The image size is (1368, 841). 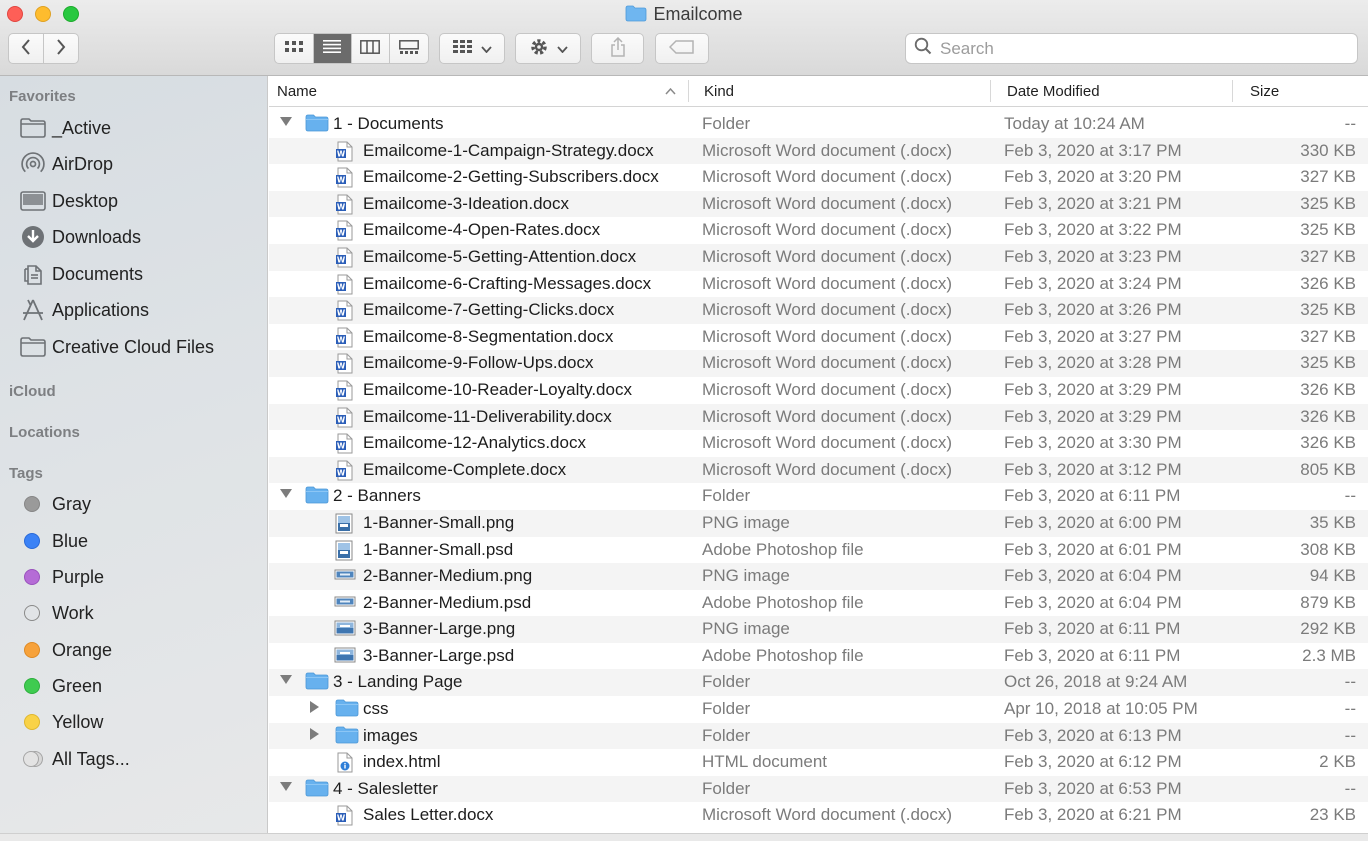 What do you see at coordinates (818, 736) in the screenshot?
I see `folder-row: images Folder Feb 3, 2020 at 6:13 PM --` at bounding box center [818, 736].